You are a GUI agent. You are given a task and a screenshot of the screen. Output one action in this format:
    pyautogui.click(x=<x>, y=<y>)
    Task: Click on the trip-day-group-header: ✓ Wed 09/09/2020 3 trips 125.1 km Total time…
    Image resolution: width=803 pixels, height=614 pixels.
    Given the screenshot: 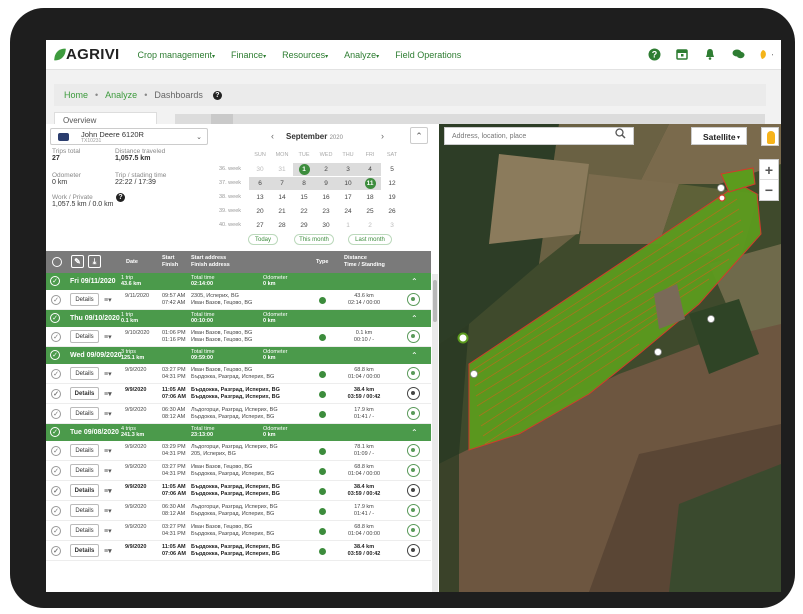 What is the action you would take?
    pyautogui.click(x=238, y=355)
    